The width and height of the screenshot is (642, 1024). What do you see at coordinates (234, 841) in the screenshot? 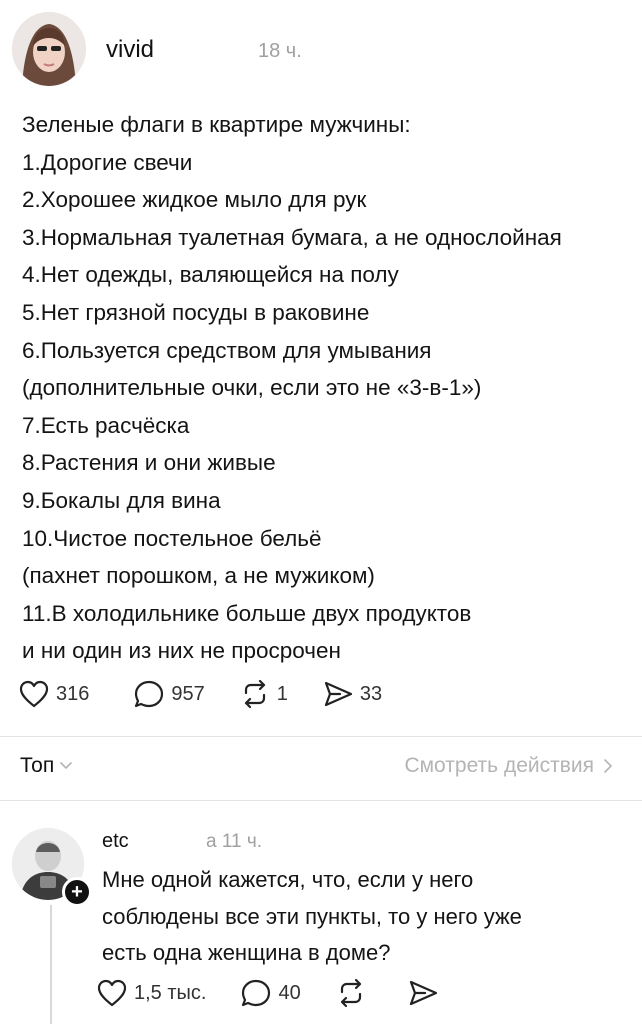
I see `comment-timestamp: a 11 ч.` at bounding box center [234, 841].